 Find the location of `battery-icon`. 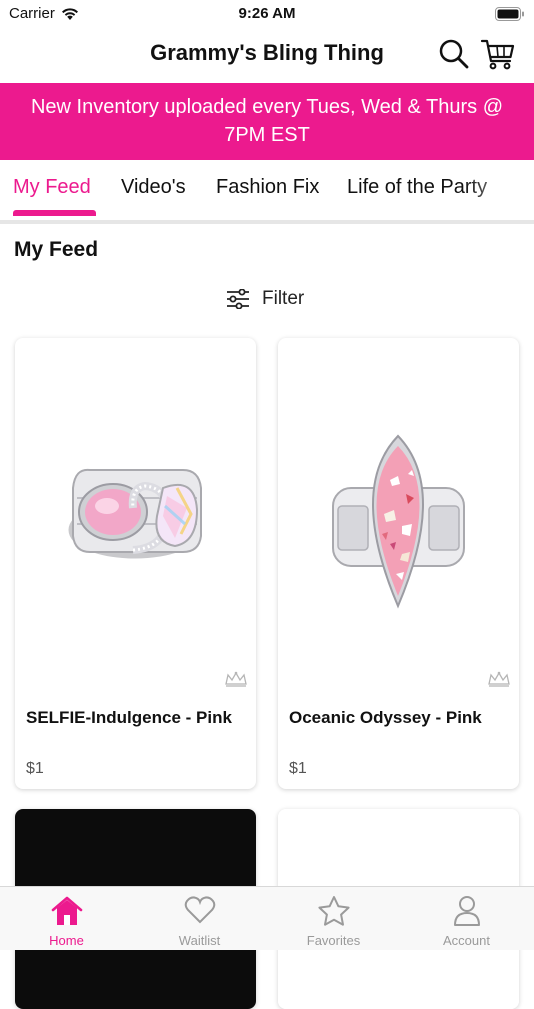

battery-icon is located at coordinates (509, 14).